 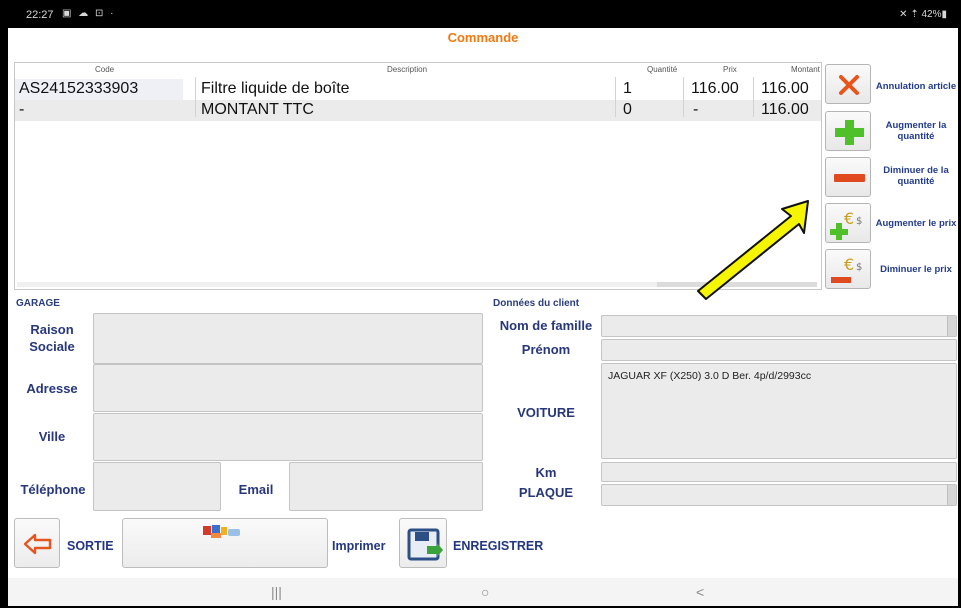 What do you see at coordinates (696, 109) in the screenshot?
I see `cell-price: -` at bounding box center [696, 109].